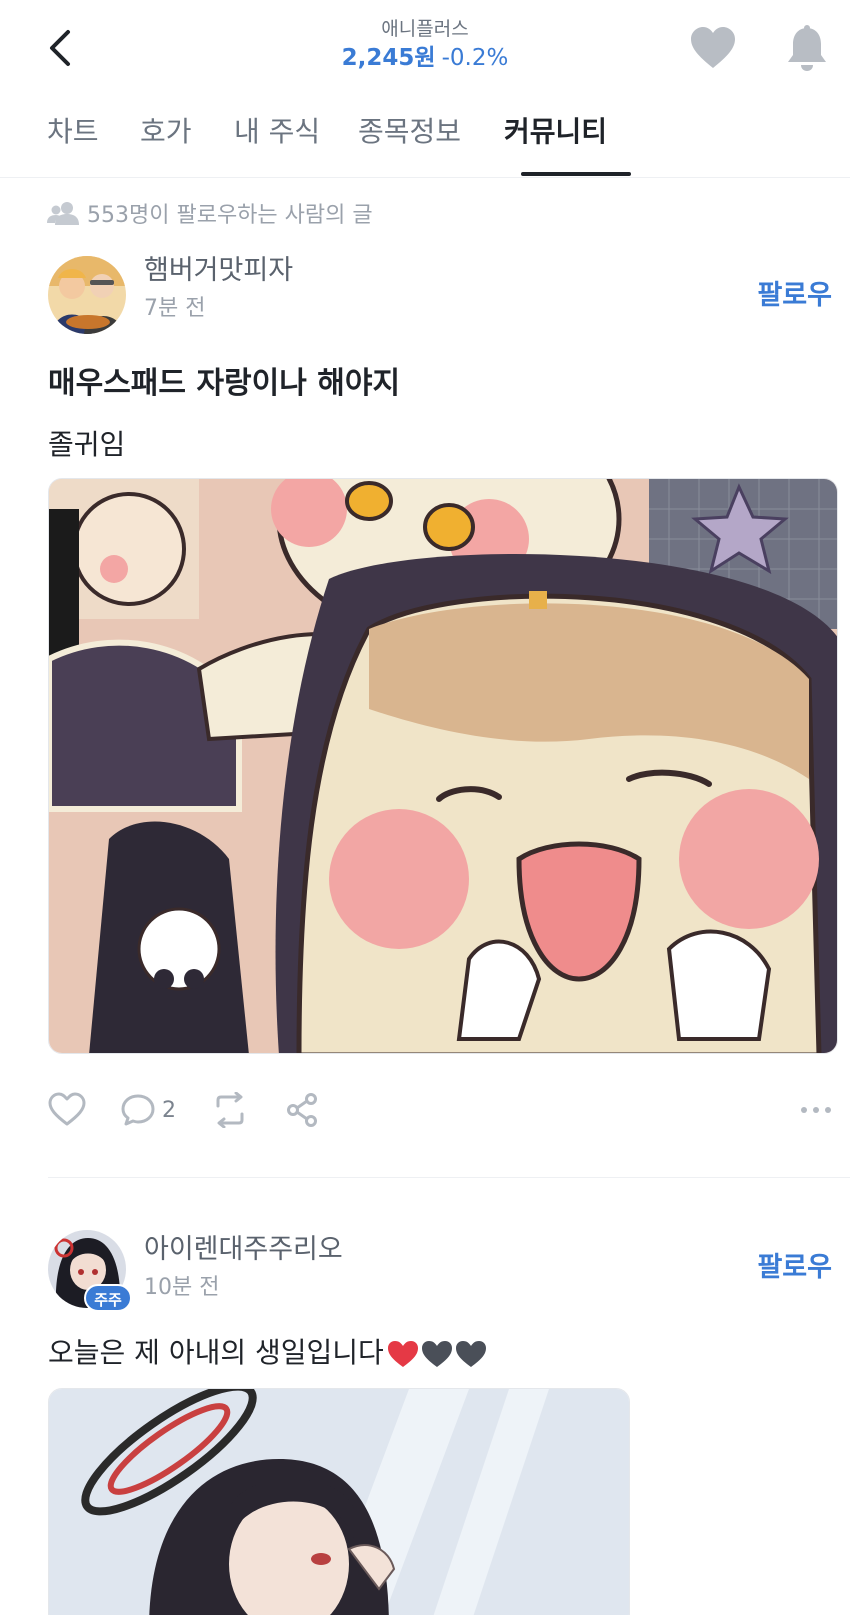 This screenshot has width=850, height=1615. Describe the element at coordinates (93, 1275) in the screenshot. I see `avatar-wrap: 주주` at that location.